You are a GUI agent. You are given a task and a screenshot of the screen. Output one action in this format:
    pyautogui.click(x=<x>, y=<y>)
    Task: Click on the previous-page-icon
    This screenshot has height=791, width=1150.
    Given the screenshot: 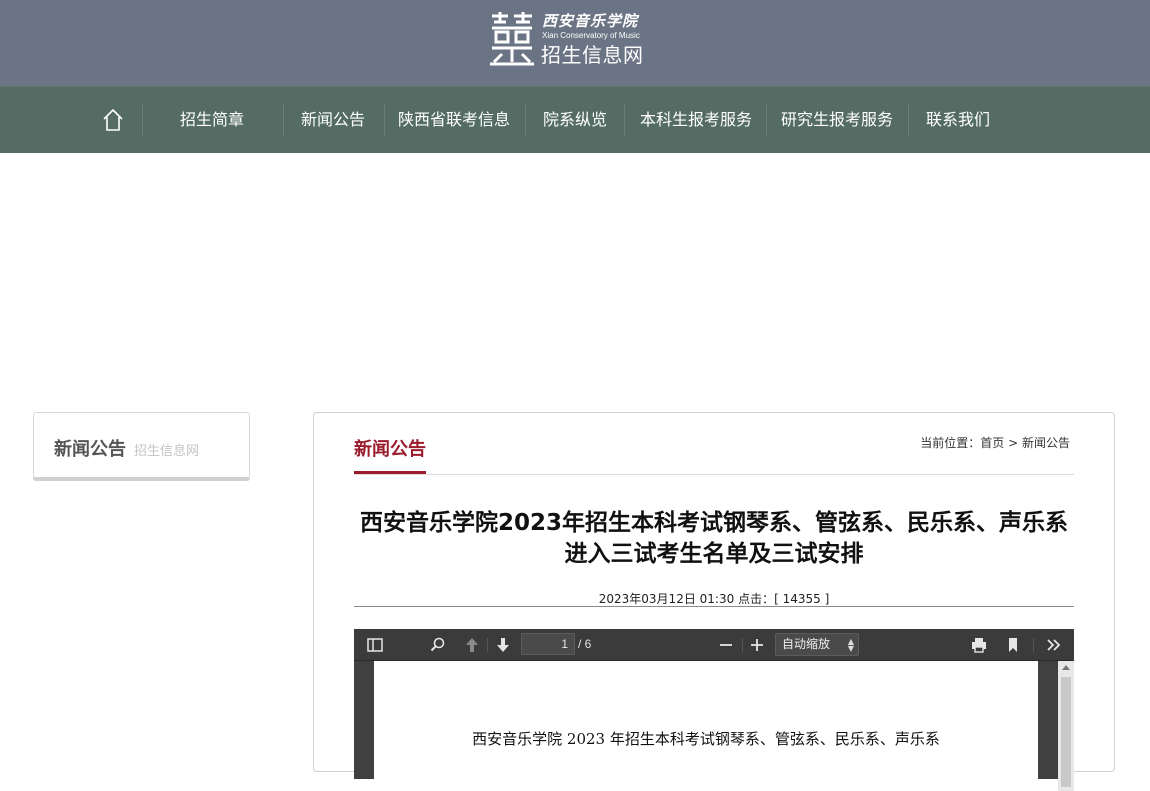 What is the action you would take?
    pyautogui.click(x=472, y=645)
    